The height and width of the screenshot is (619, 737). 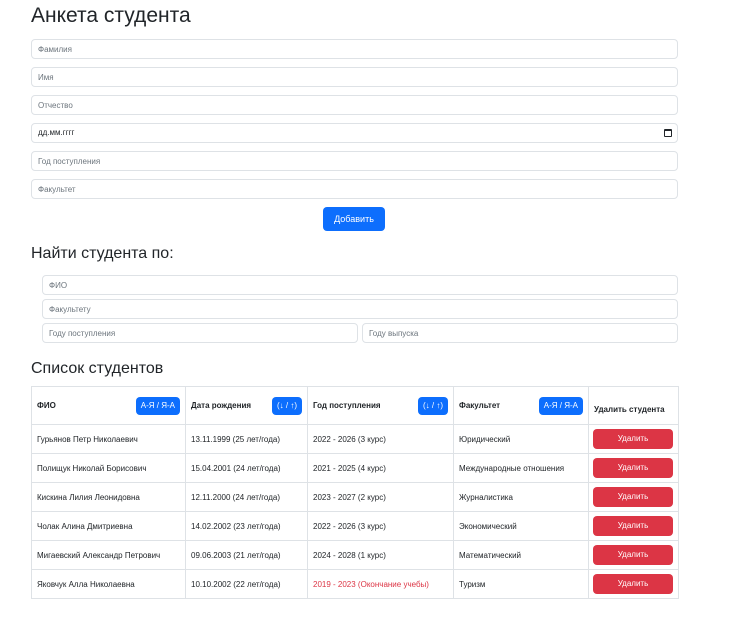 What do you see at coordinates (221, 405) in the screenshot?
I see `header-birthdate-label: Дата рождения` at bounding box center [221, 405].